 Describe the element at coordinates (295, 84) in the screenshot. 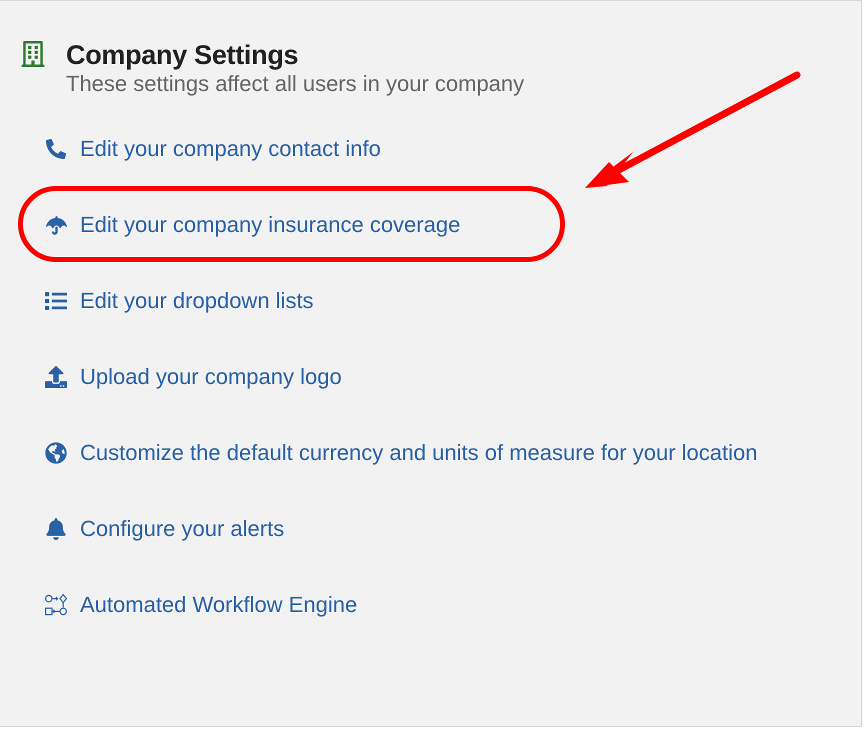

I see `panel-subtitle: These settings affect all users in your company` at that location.